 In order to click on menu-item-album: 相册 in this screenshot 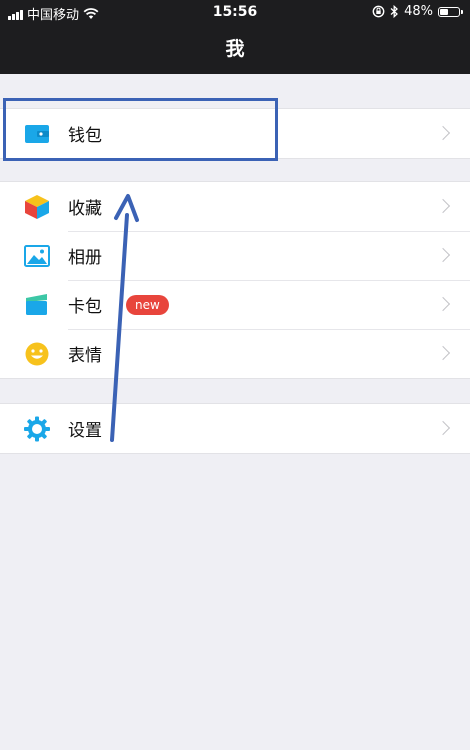, I will do `click(235, 255)`.